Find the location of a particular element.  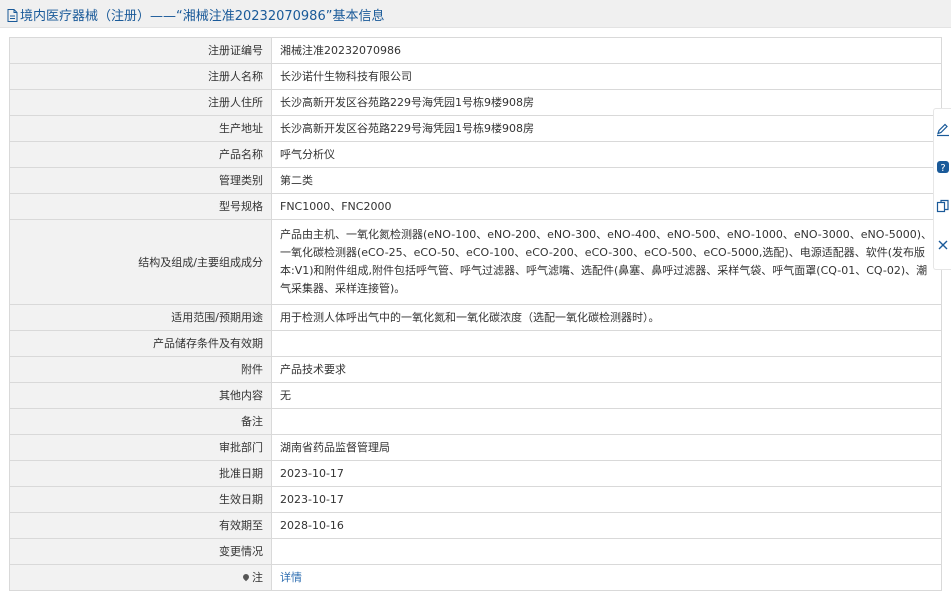

help-icon: ? is located at coordinates (943, 167).